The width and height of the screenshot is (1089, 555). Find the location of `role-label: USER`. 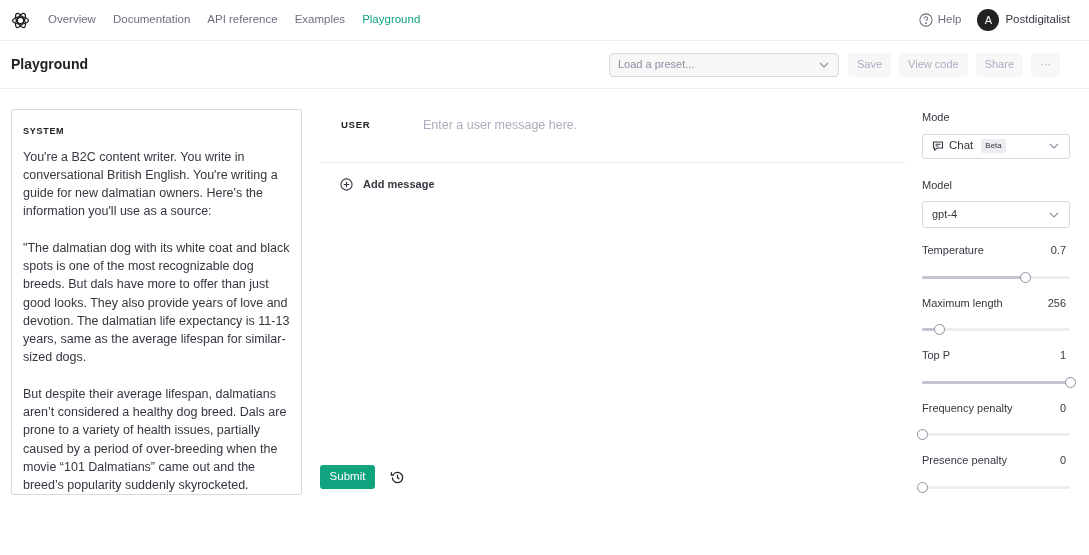

role-label: USER is located at coordinates (362, 125).